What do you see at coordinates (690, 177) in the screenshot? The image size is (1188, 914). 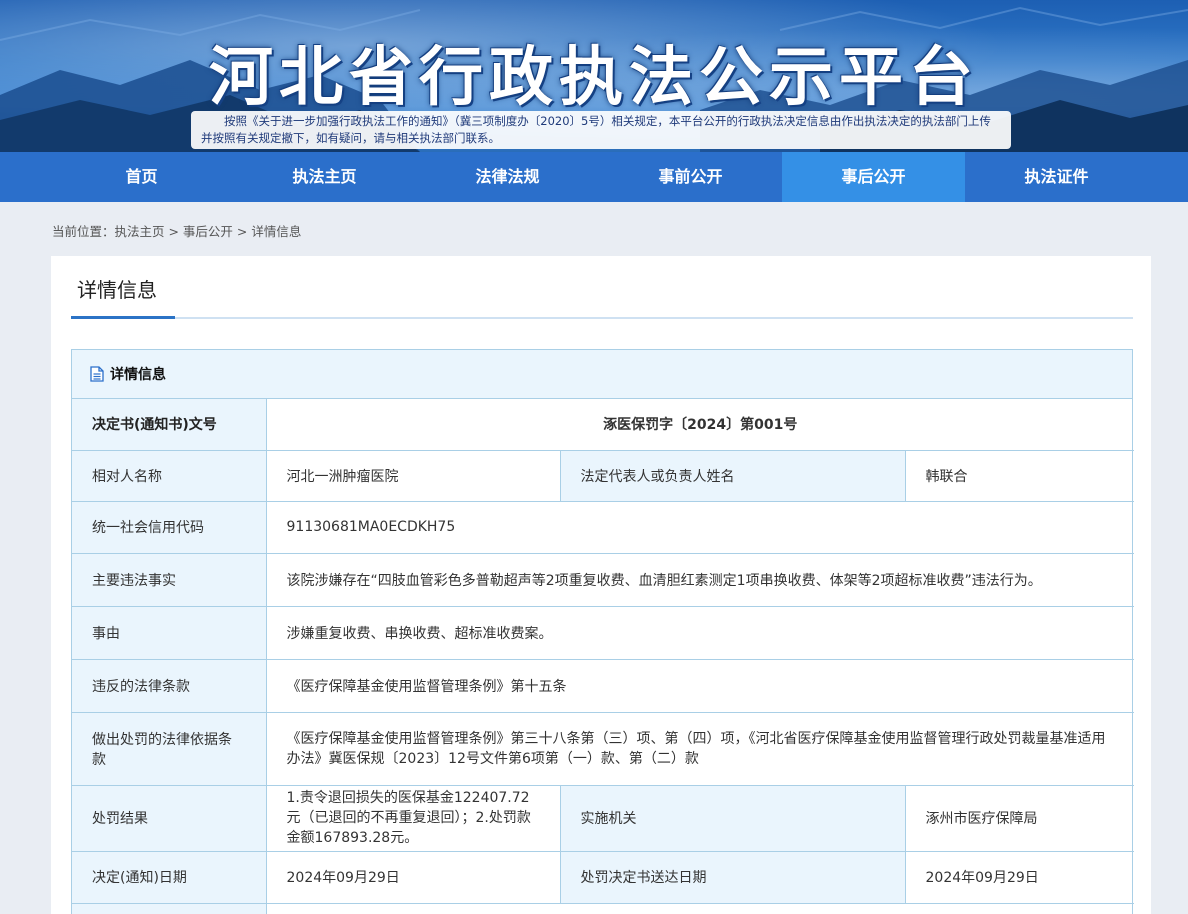 I see `nav-item-pre-disclosure: 事前公开` at bounding box center [690, 177].